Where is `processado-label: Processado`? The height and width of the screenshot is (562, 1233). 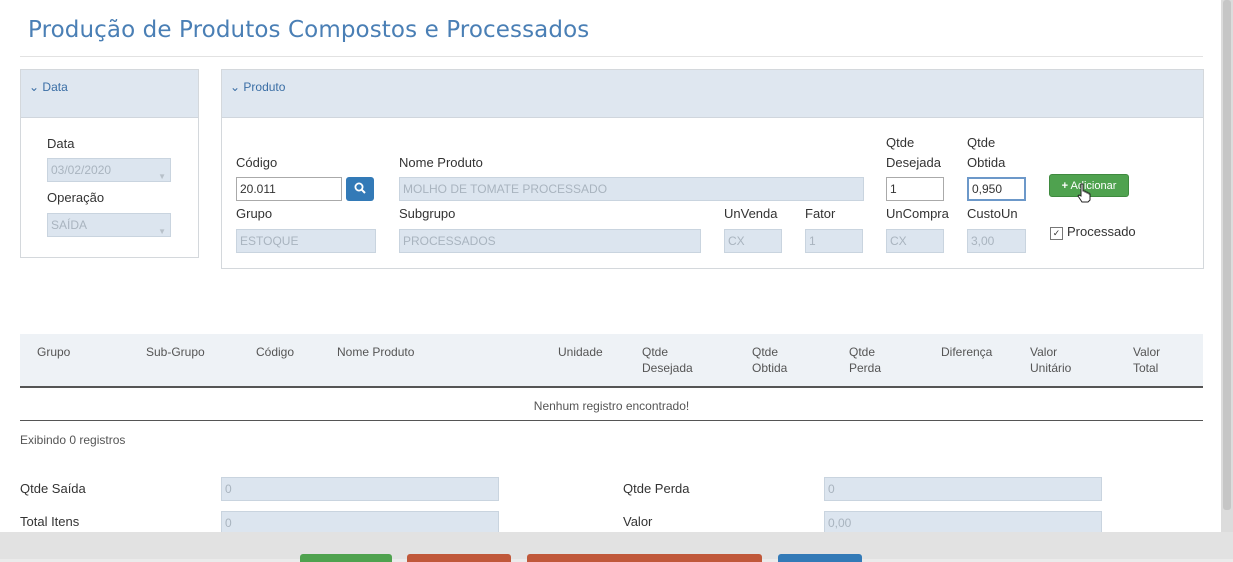 processado-label: Processado is located at coordinates (1101, 231).